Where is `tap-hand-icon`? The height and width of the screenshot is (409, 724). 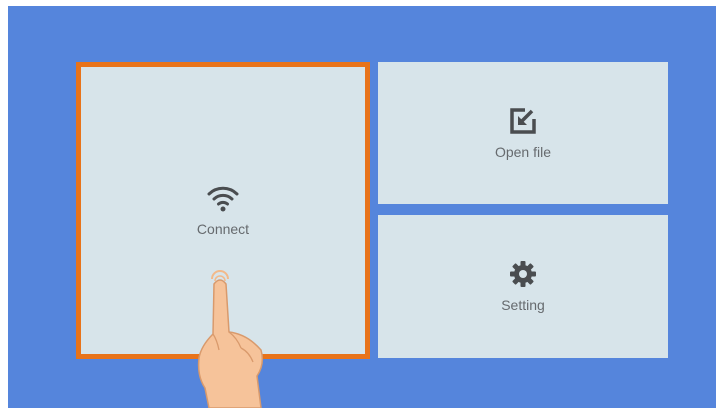
tap-hand-icon is located at coordinates (241, 336).